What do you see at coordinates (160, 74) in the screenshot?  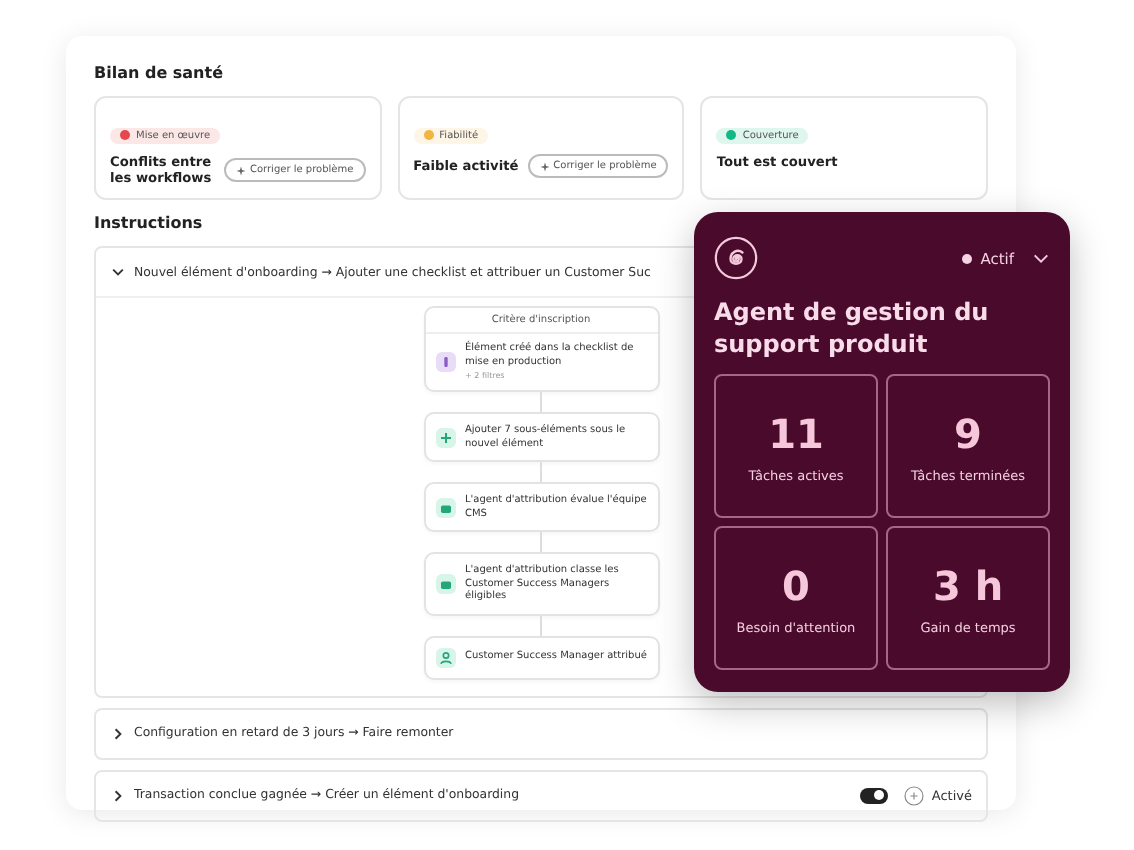 I see `section-title: Bilan de santé` at bounding box center [160, 74].